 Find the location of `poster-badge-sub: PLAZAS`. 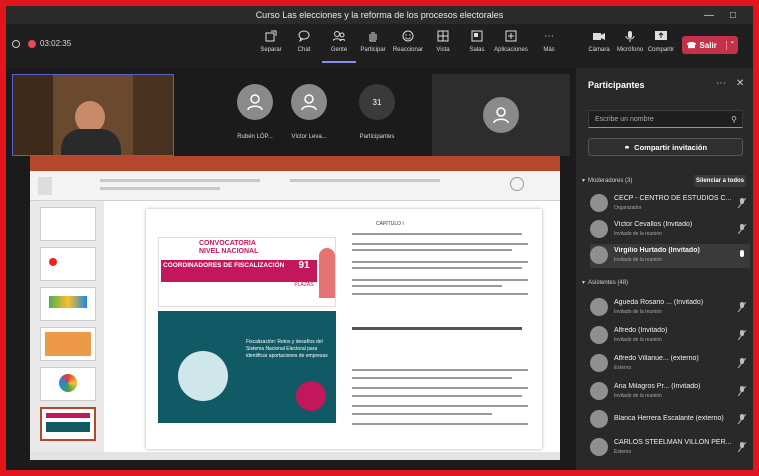

poster-badge-sub: PLAZAS is located at coordinates (304, 285).